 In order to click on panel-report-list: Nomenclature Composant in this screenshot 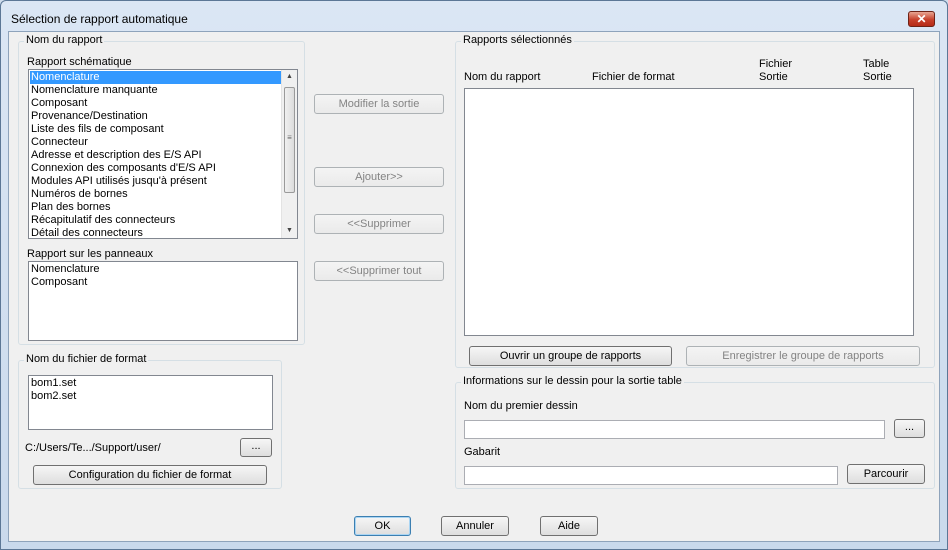, I will do `click(163, 301)`.